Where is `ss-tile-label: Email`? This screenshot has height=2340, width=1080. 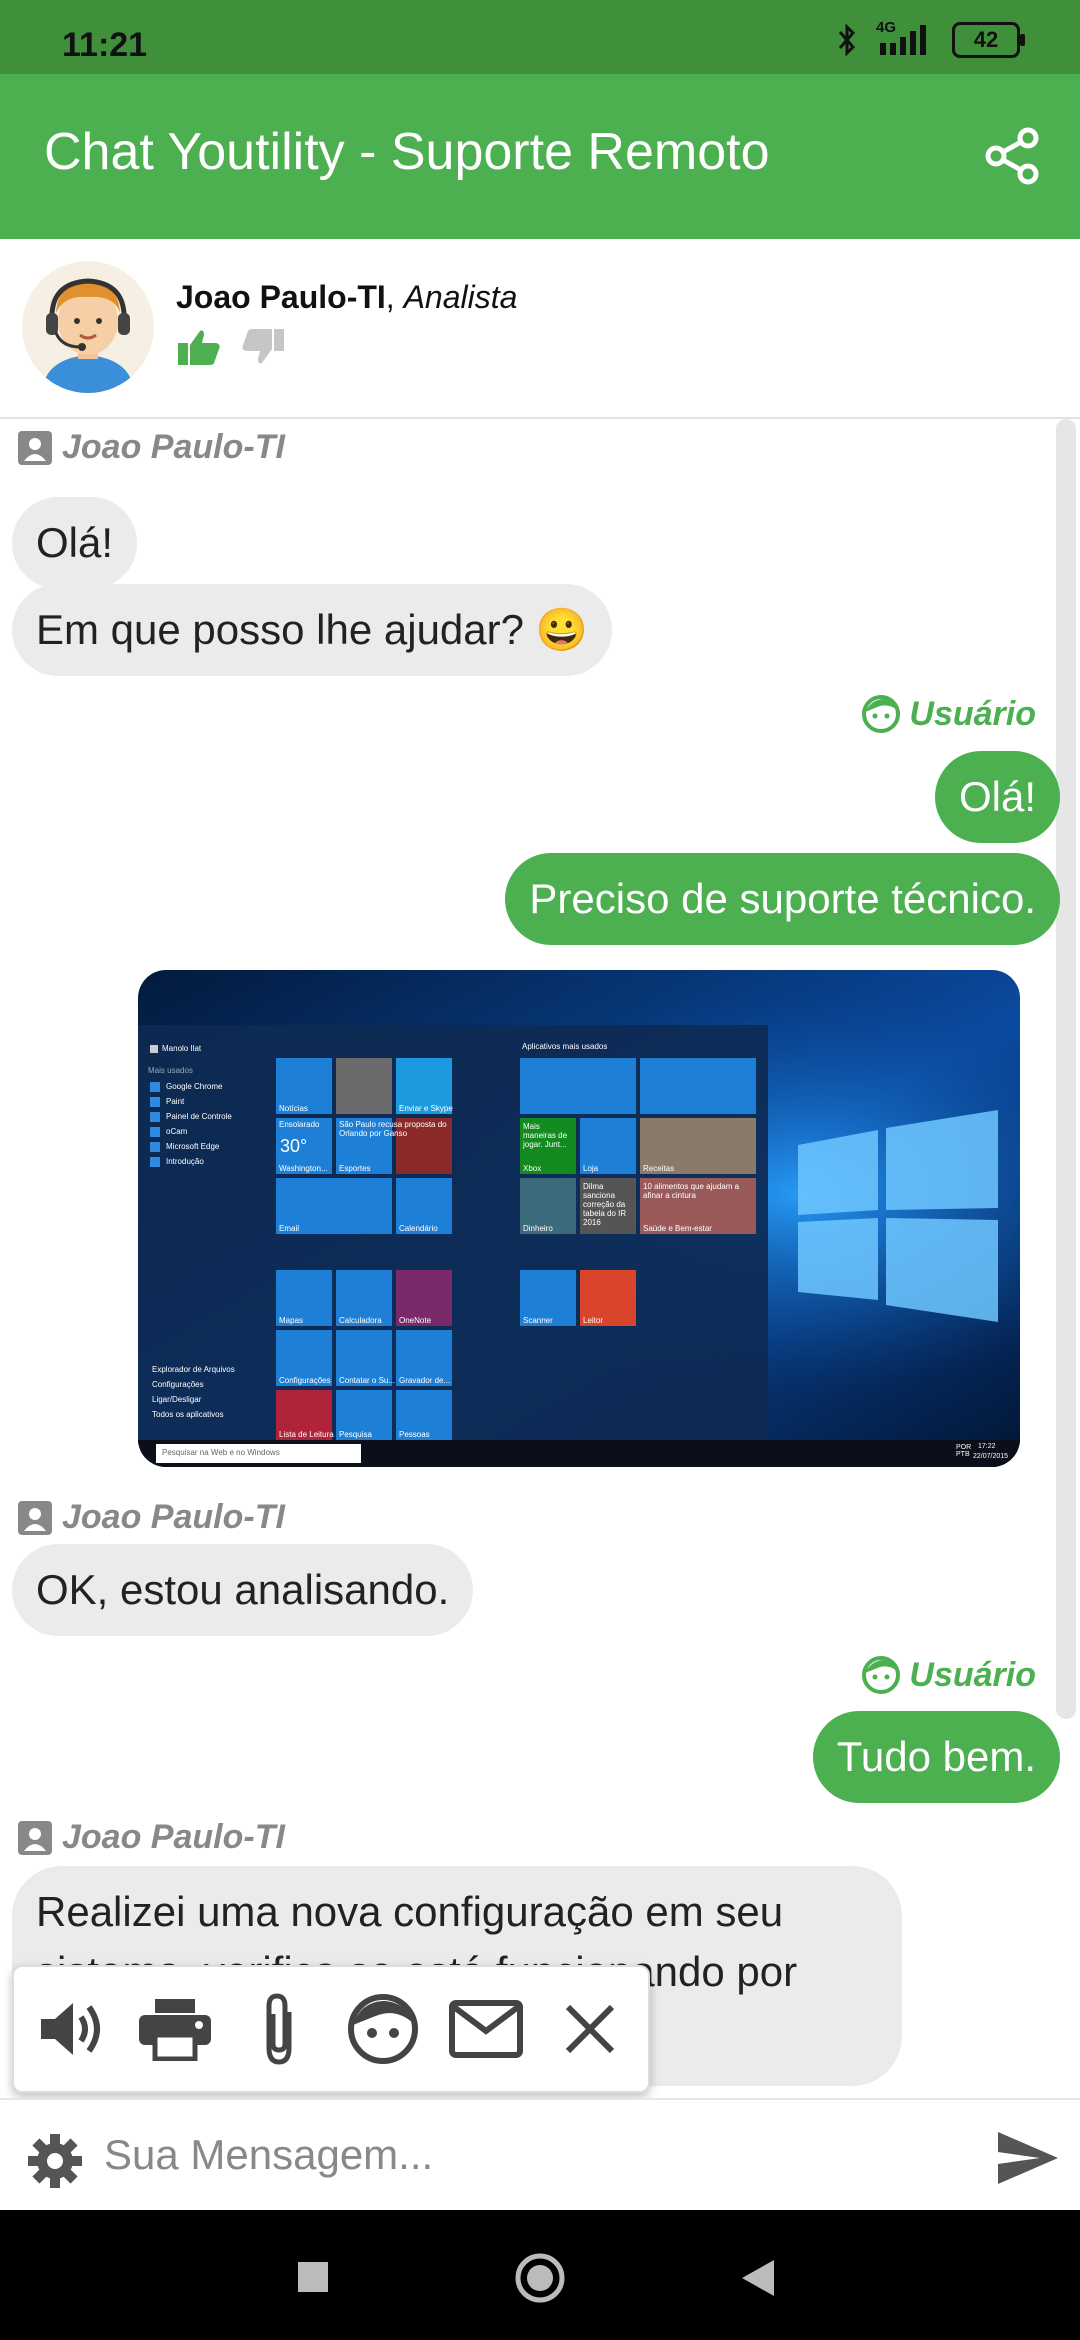 ss-tile-label: Email is located at coordinates (289, 1228).